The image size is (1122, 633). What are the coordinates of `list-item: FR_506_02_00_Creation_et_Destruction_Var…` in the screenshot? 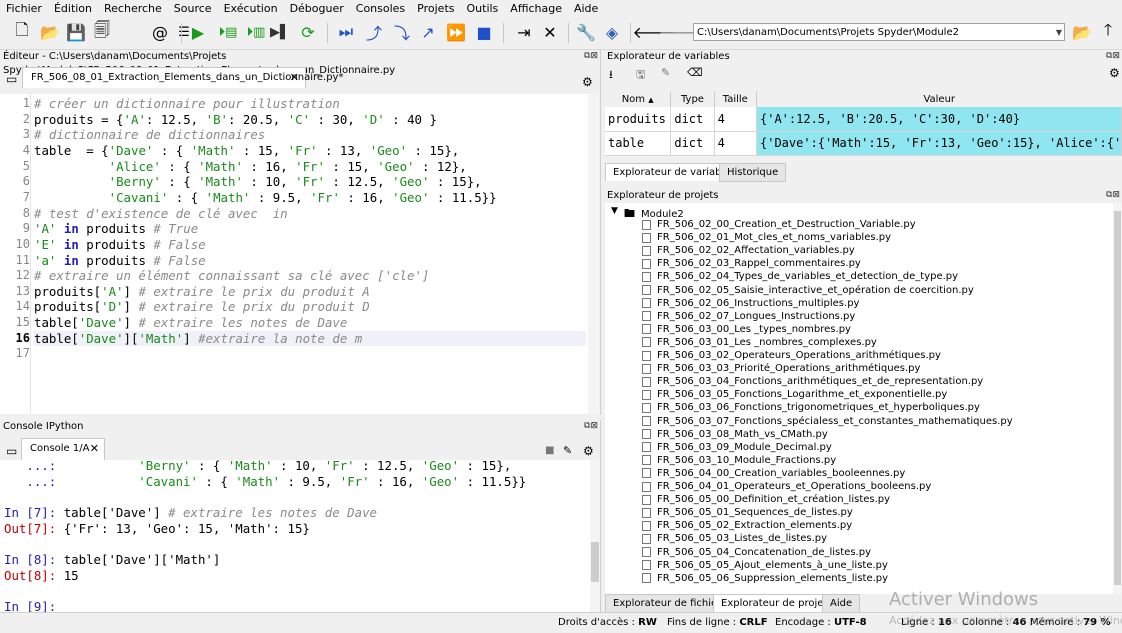 It's located at (779, 224).